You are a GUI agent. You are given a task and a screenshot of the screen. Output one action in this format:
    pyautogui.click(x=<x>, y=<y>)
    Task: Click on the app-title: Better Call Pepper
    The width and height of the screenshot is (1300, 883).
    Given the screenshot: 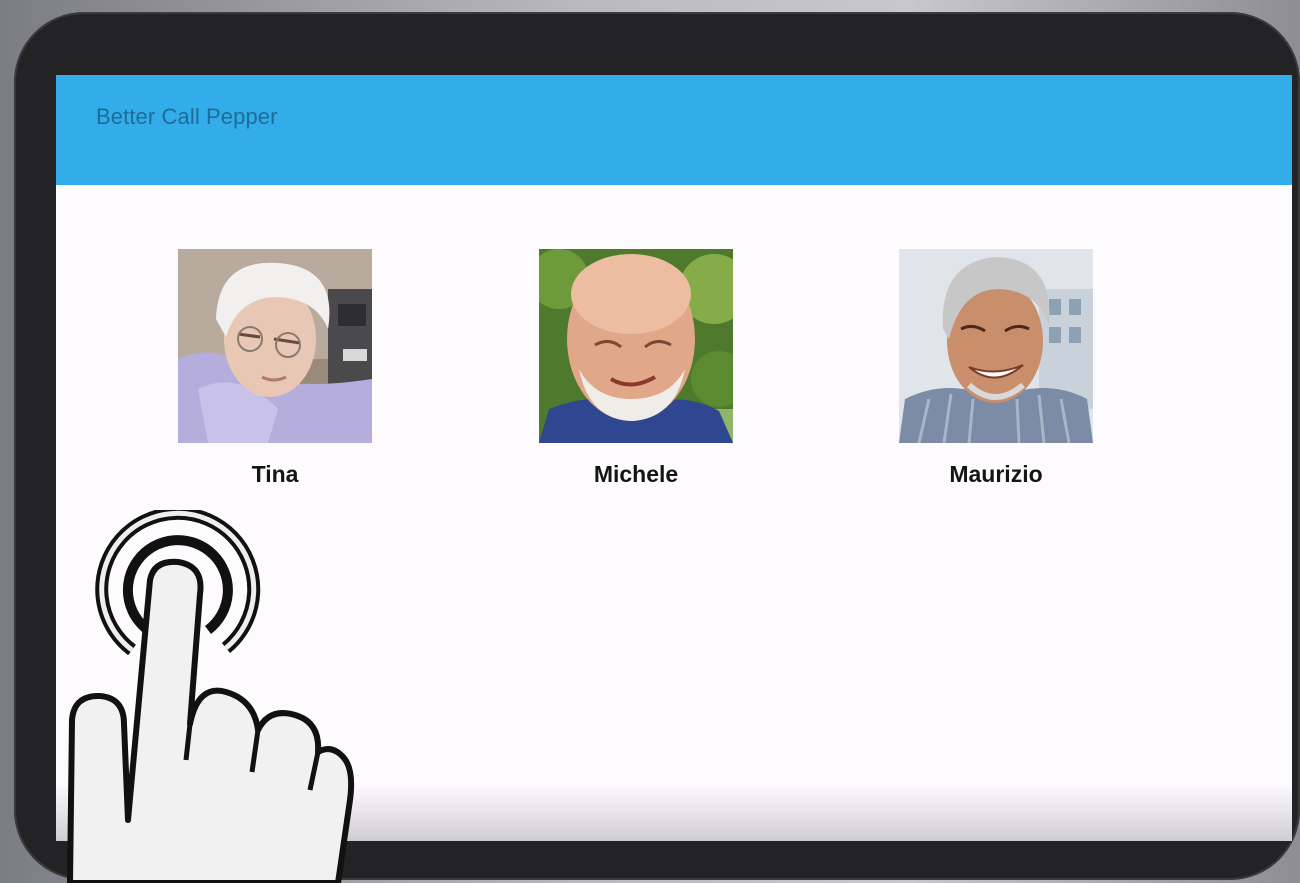 What is the action you would take?
    pyautogui.click(x=187, y=116)
    